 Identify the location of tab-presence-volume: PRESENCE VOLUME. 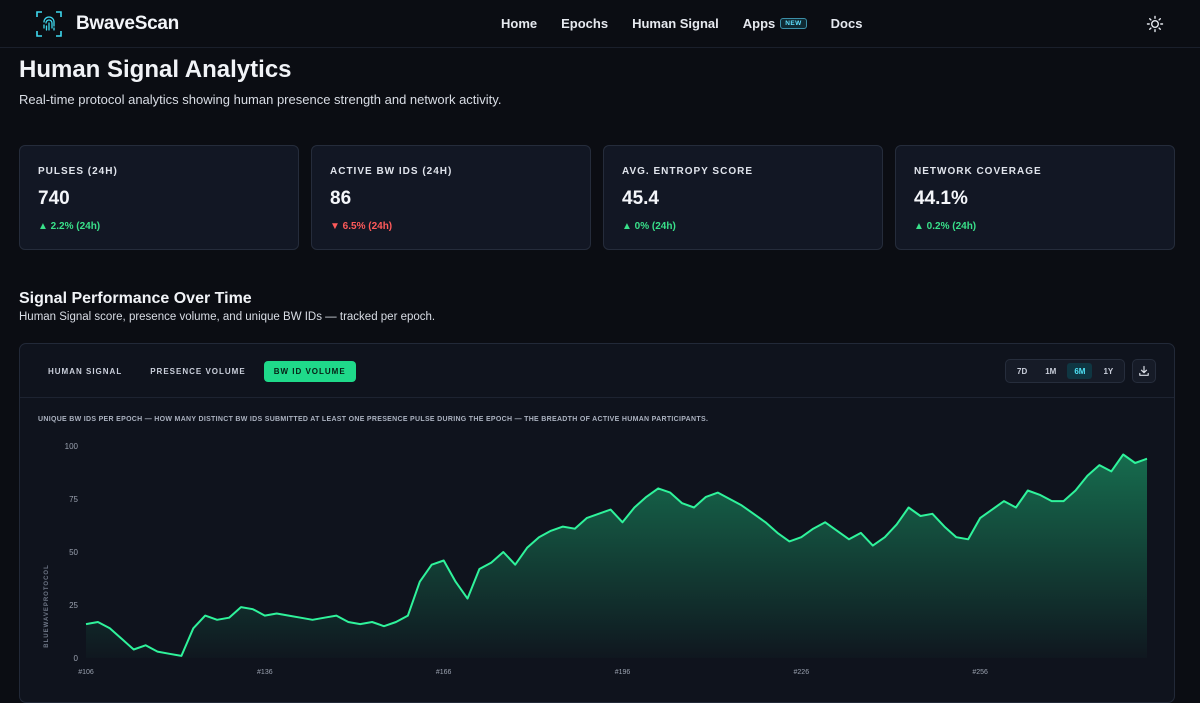
(197, 371).